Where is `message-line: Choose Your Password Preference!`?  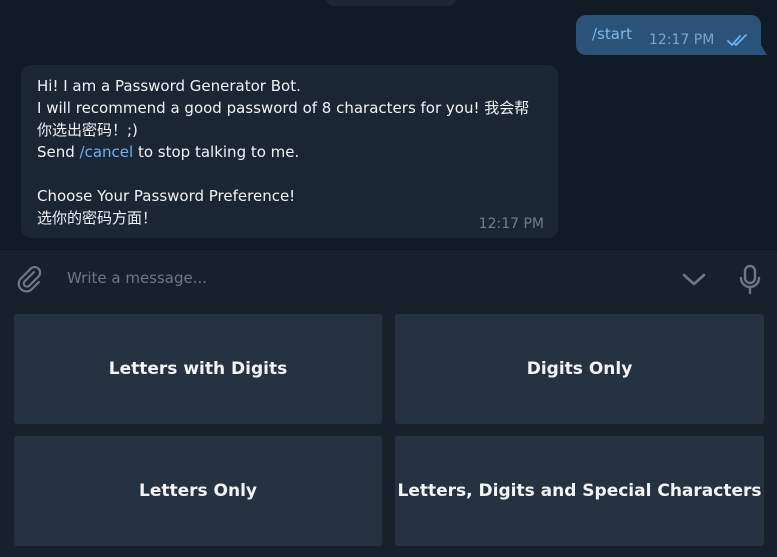
message-line: Choose Your Password Preference! is located at coordinates (166, 196).